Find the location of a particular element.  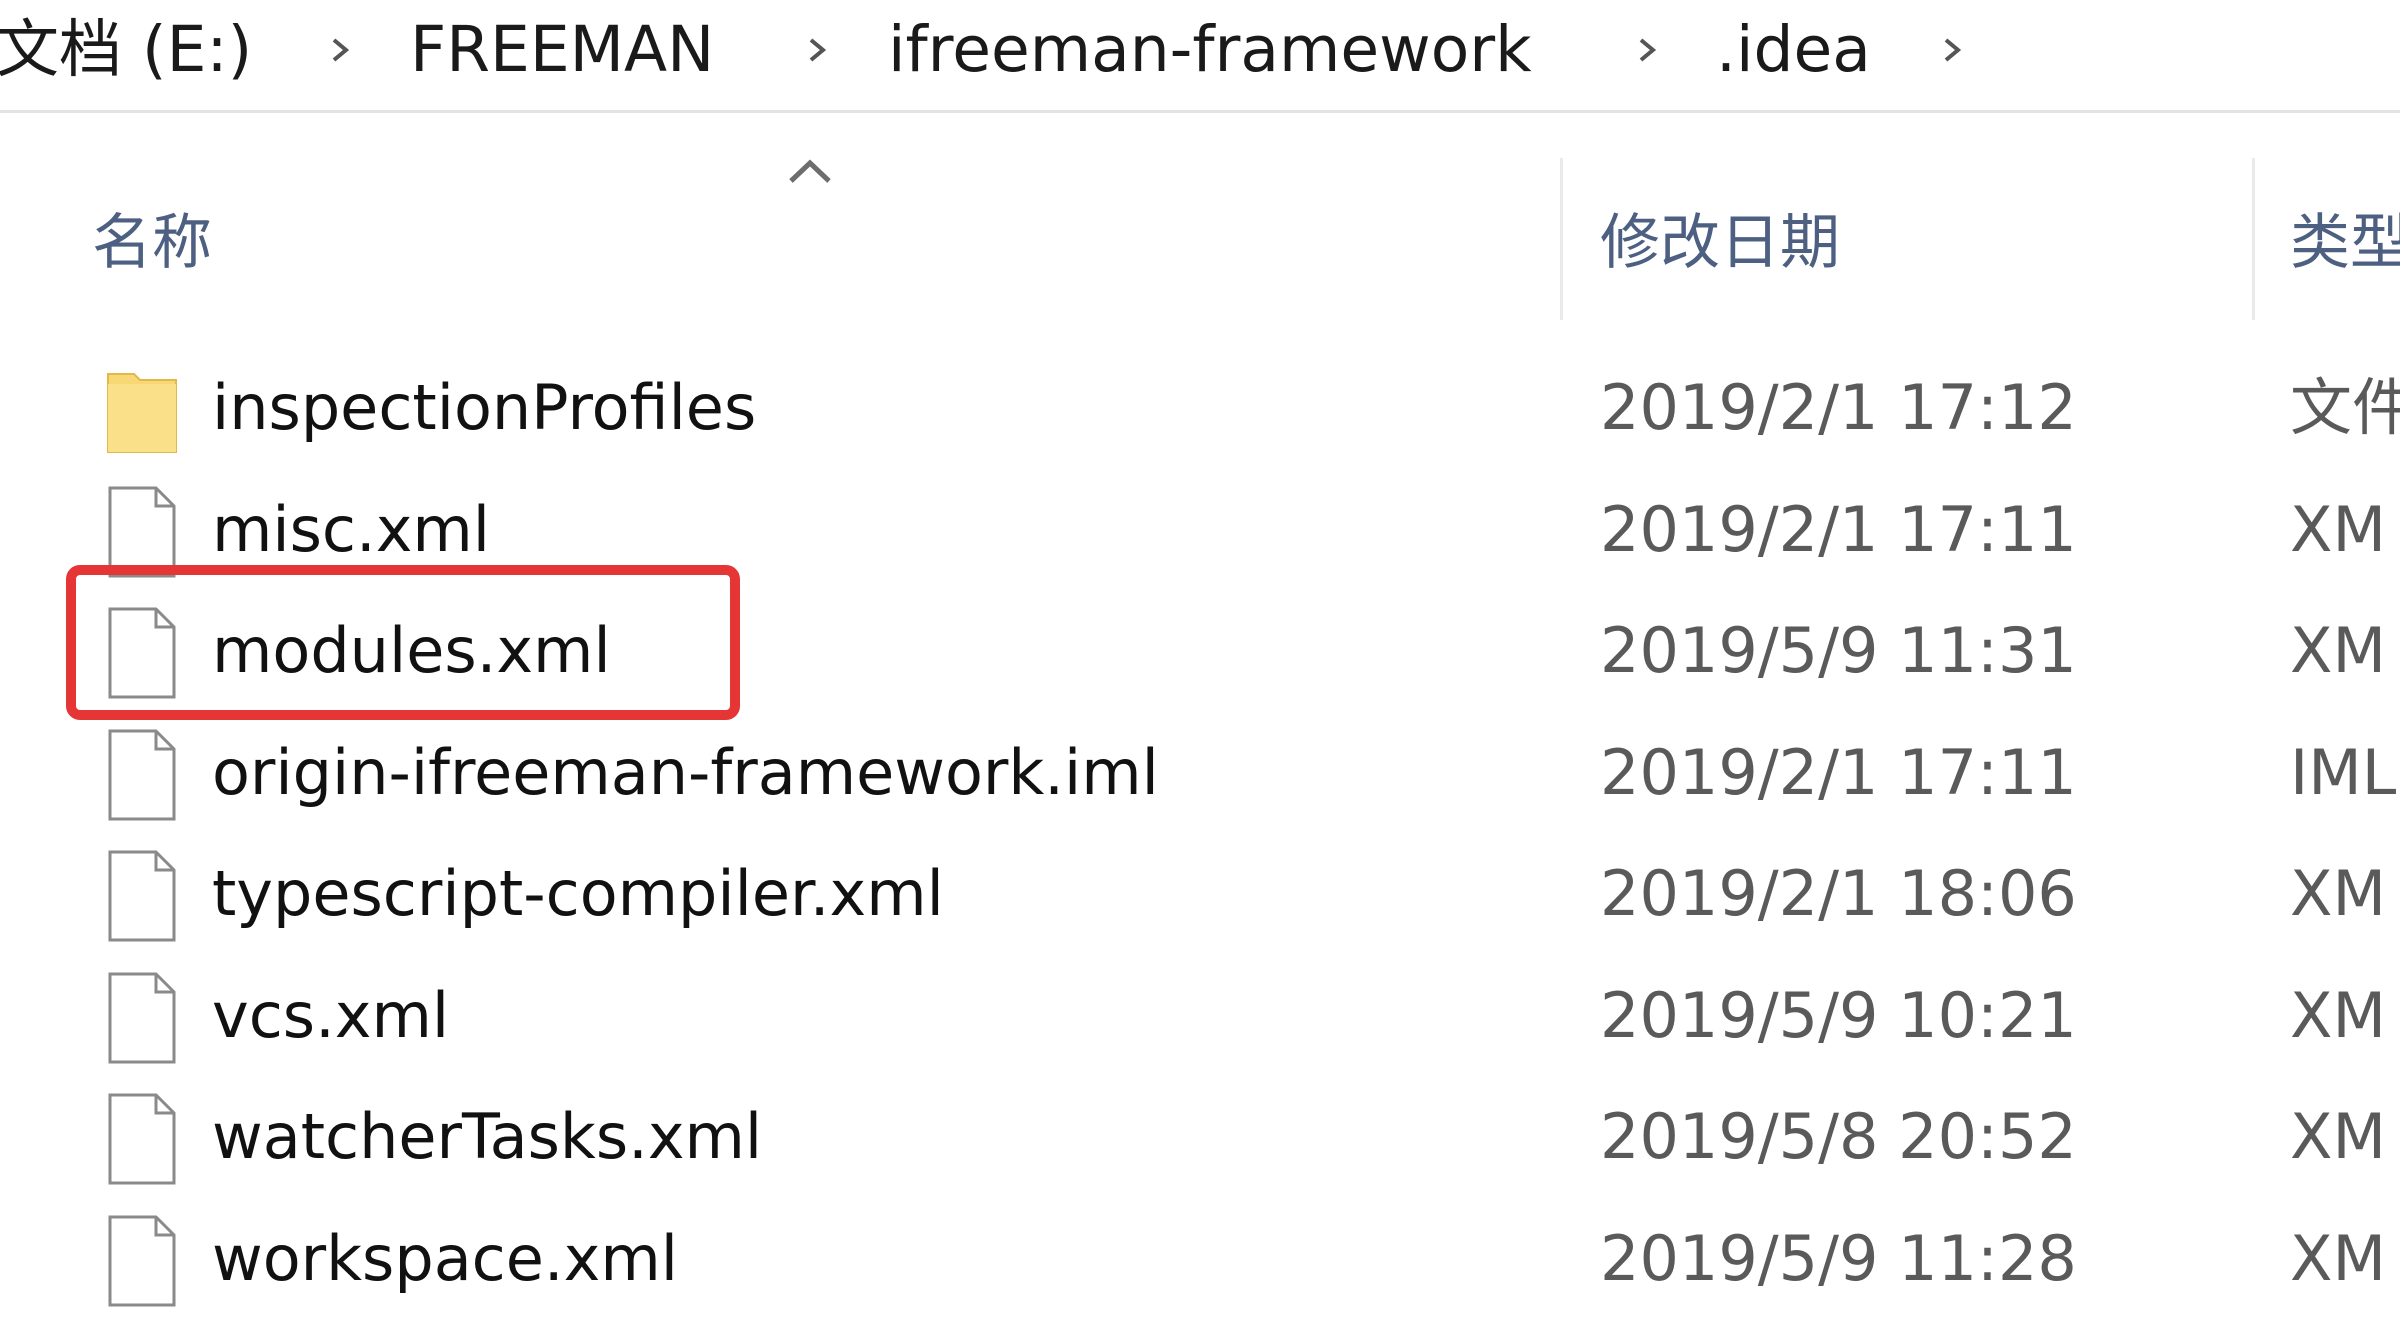

folder-icon is located at coordinates (142, 413).